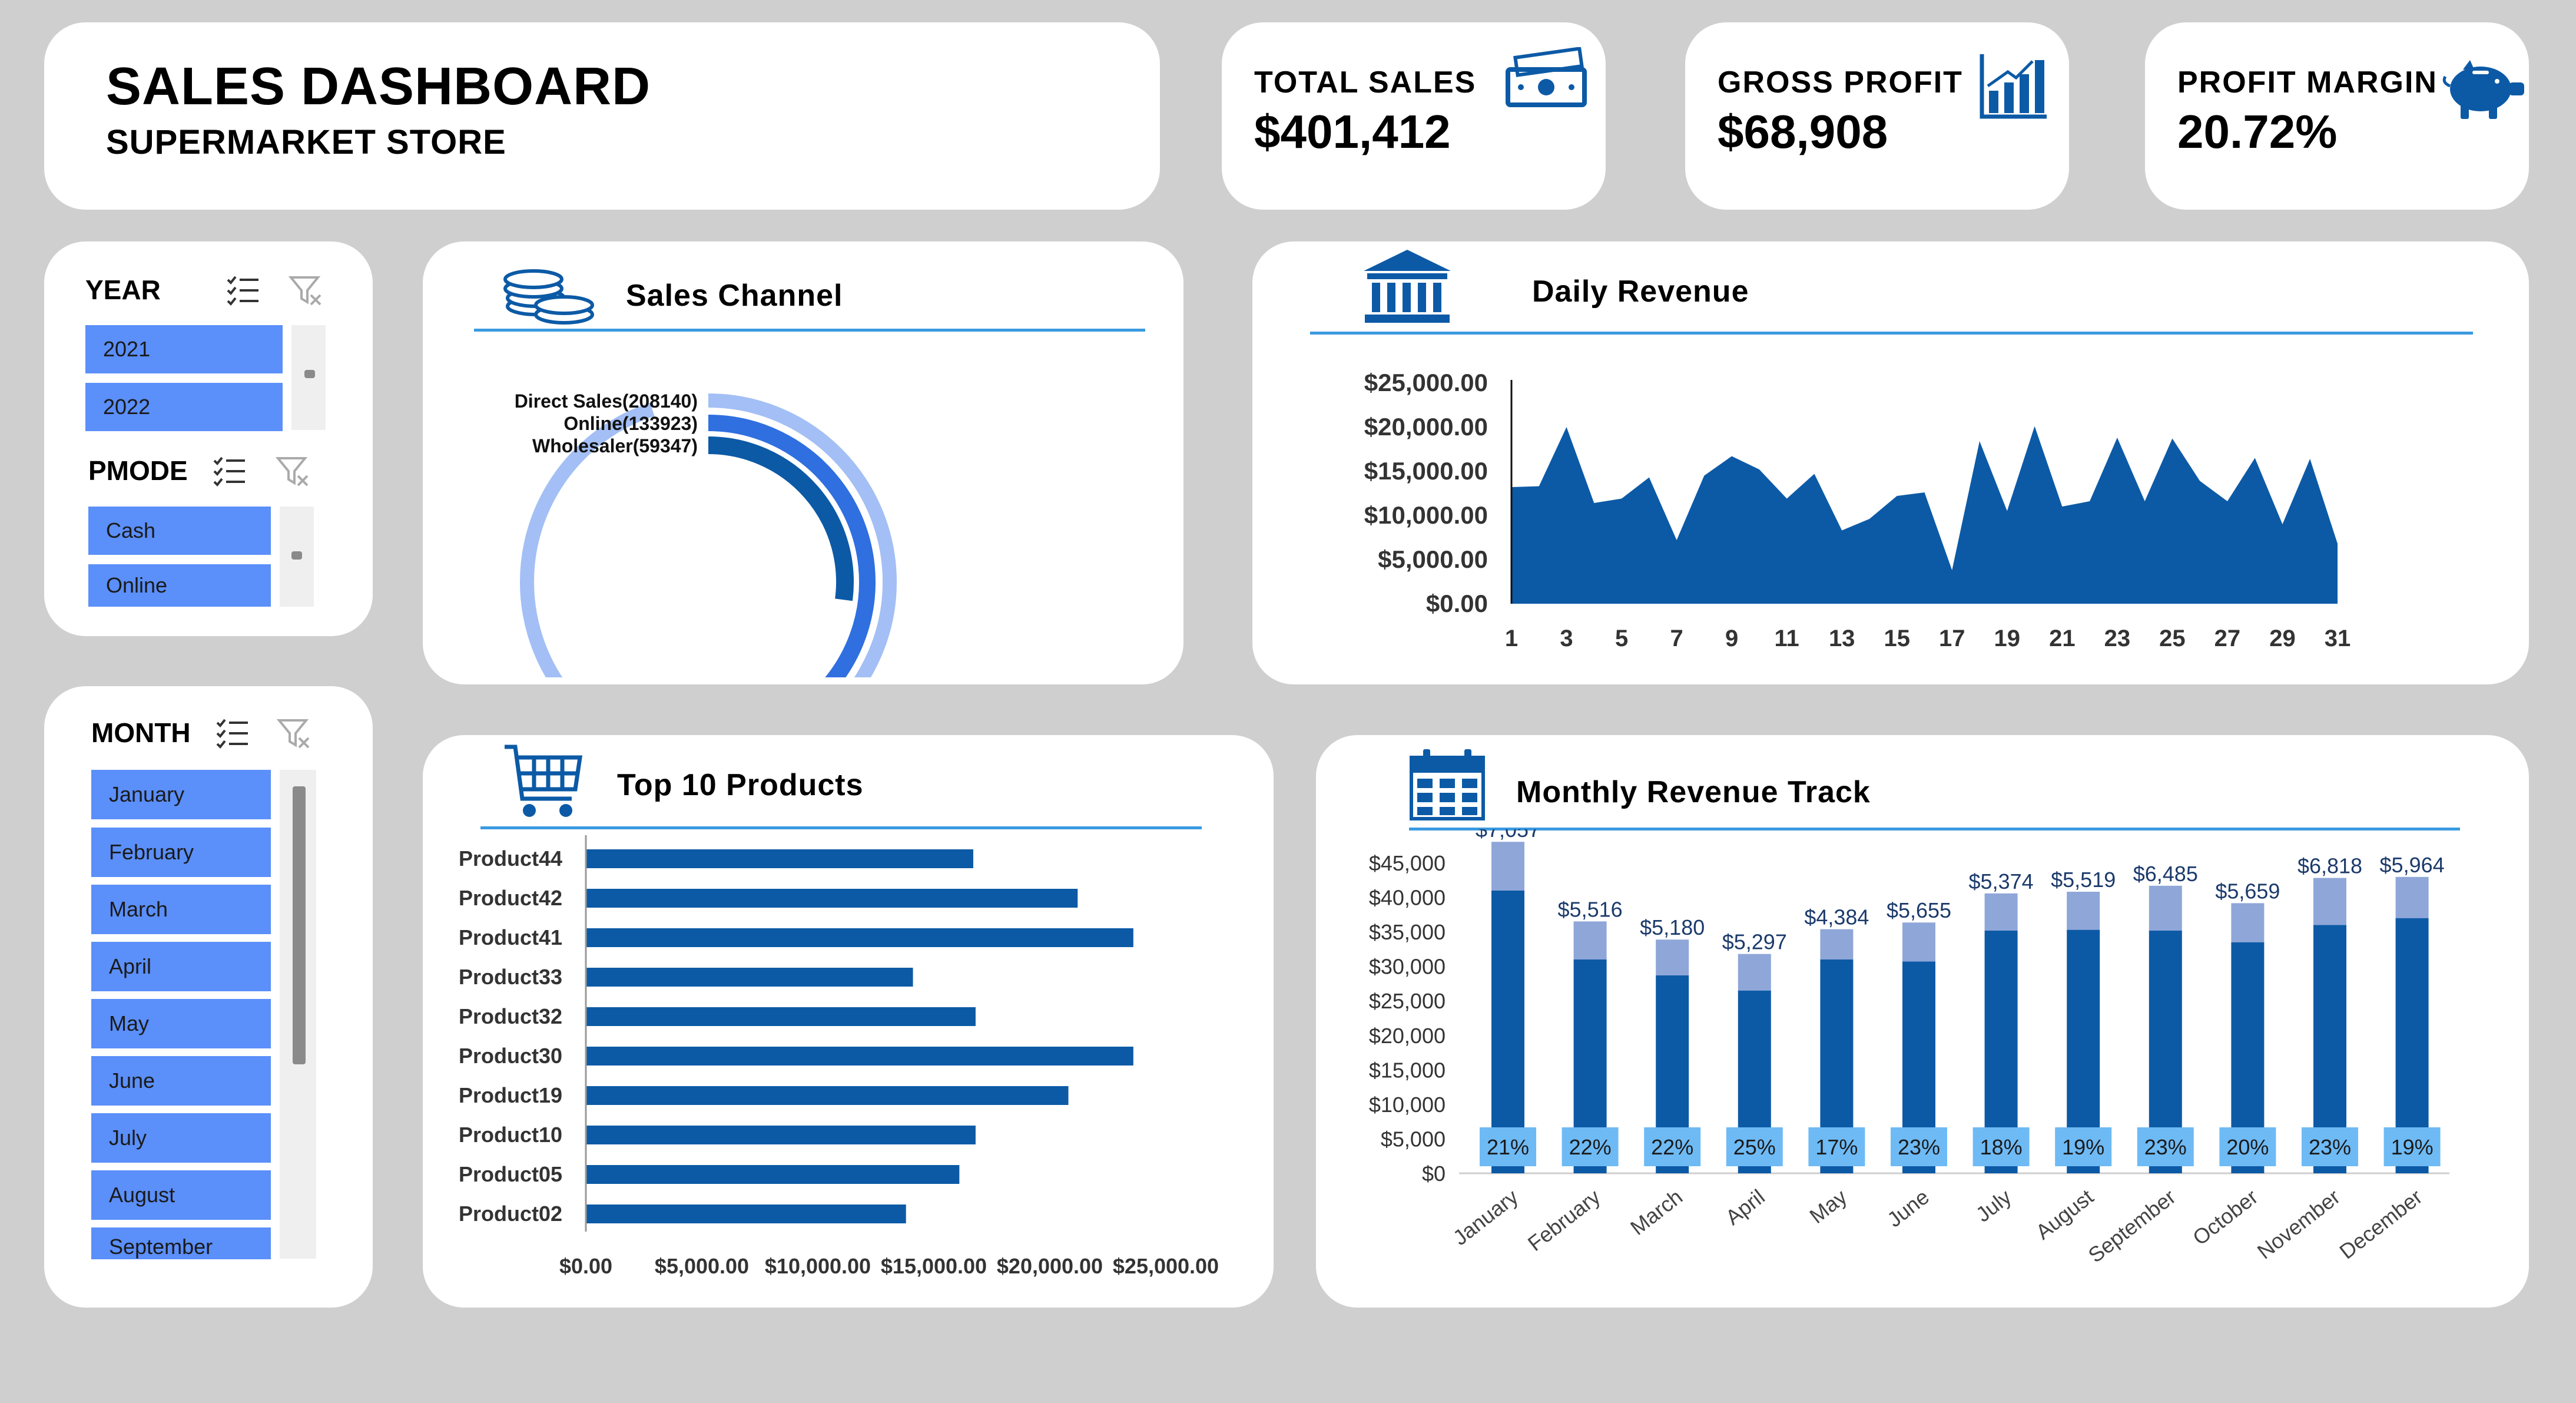 This screenshot has height=1403, width=2576. What do you see at coordinates (1842, 638) in the screenshot?
I see `x-tick-label: 13` at bounding box center [1842, 638].